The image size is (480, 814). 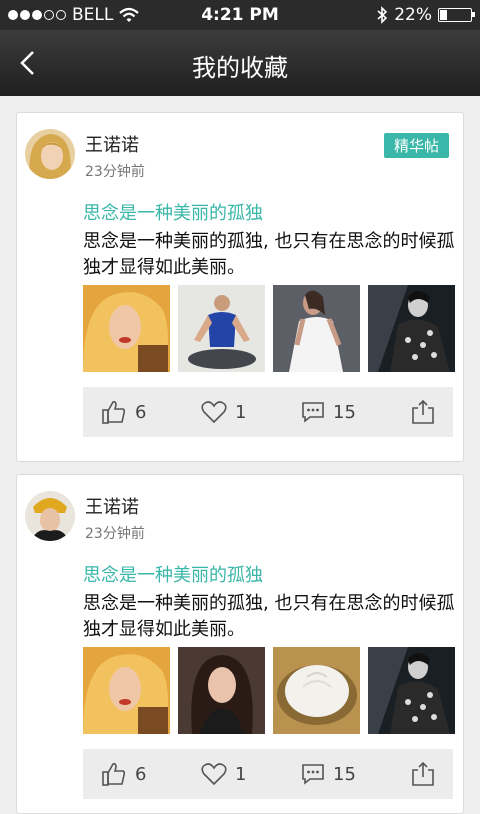 What do you see at coordinates (382, 15) in the screenshot?
I see `bluetooth-icon` at bounding box center [382, 15].